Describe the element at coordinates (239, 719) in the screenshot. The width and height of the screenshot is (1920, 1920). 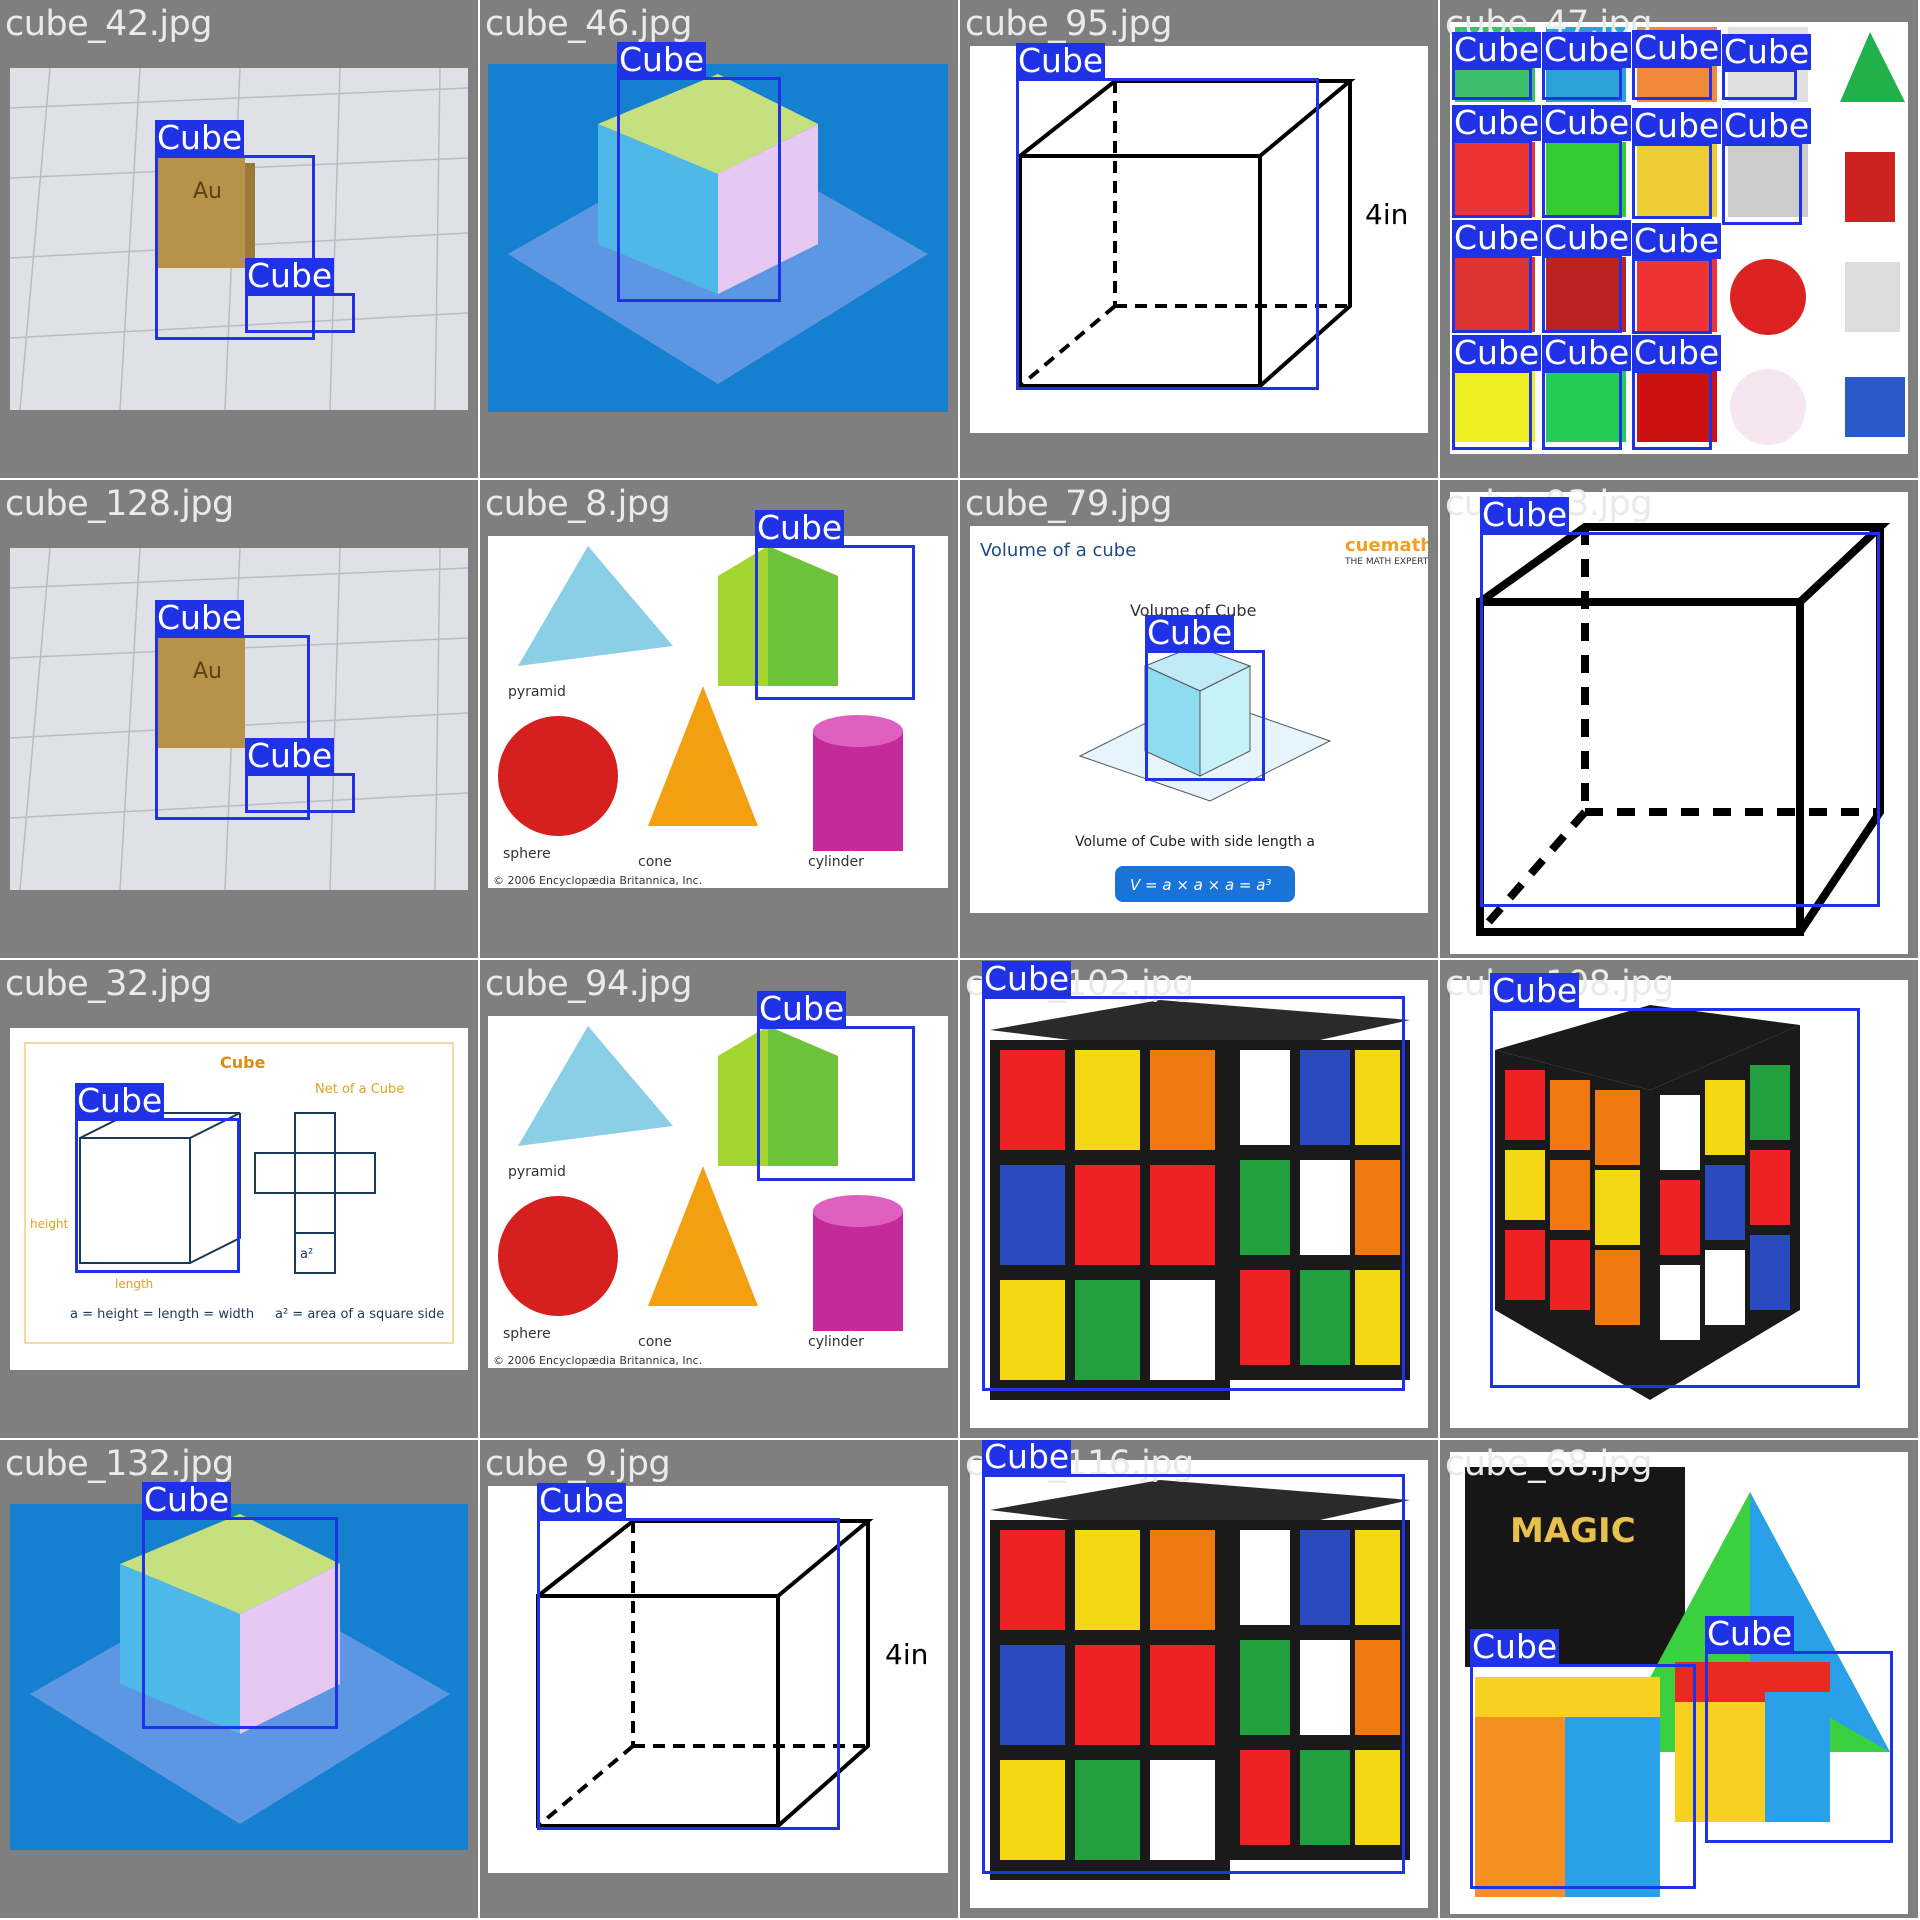
I see `tile-cube-128: Au cube_128.jpg Cube Cube` at that location.